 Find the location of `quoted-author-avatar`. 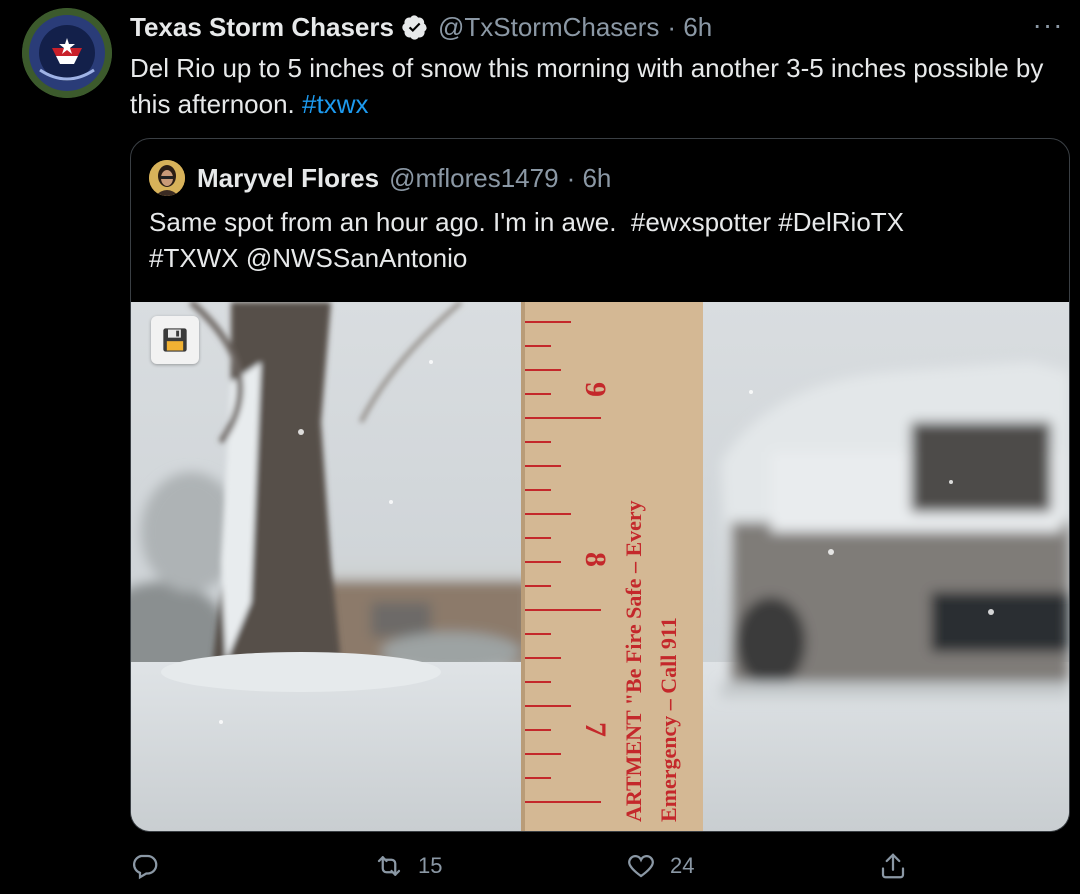

quoted-author-avatar is located at coordinates (167, 178).